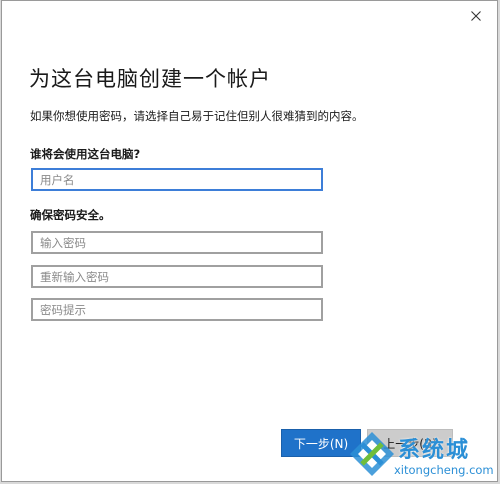 The width and height of the screenshot is (500, 484). I want to click on username-input, so click(177, 179).